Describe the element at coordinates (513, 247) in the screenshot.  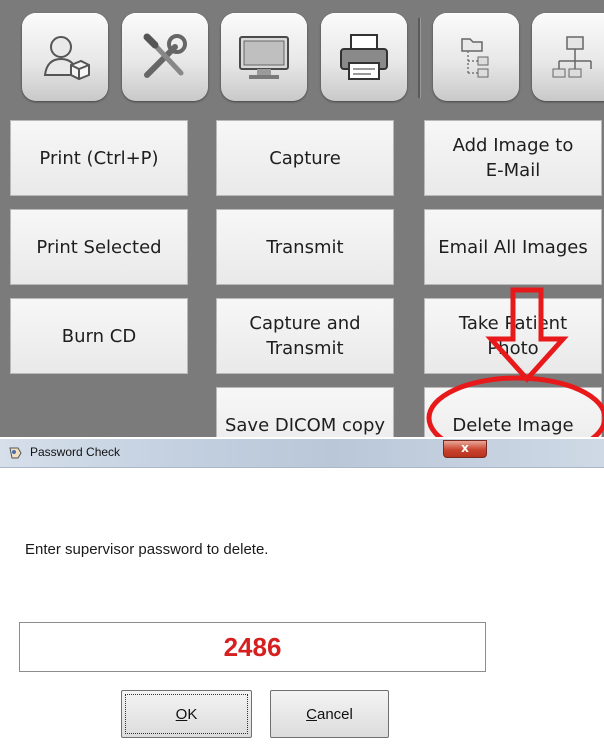
I see `email-all-images-button: Email All Images` at that location.